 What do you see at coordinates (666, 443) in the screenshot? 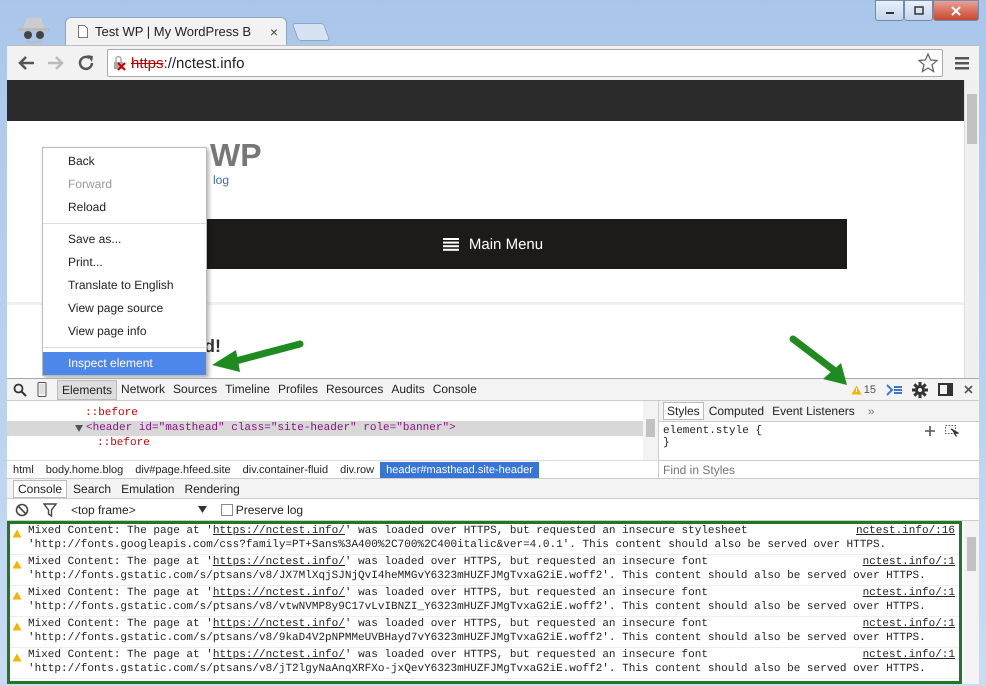
I see `style-rule-text: }` at bounding box center [666, 443].